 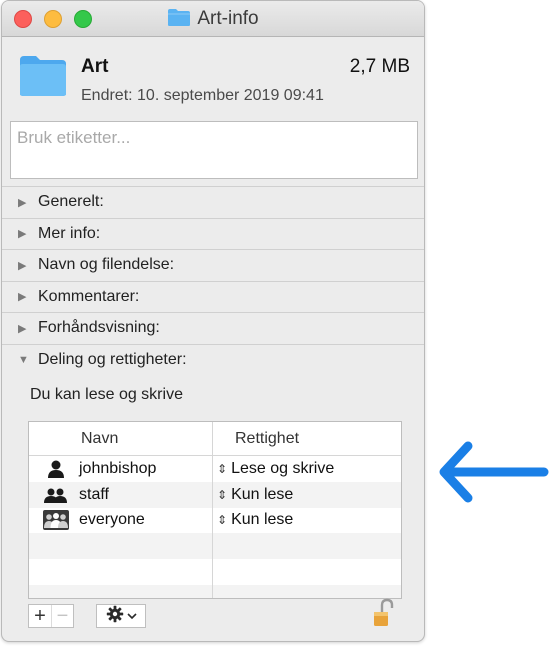 I want to click on item-name: Art, so click(x=95, y=66).